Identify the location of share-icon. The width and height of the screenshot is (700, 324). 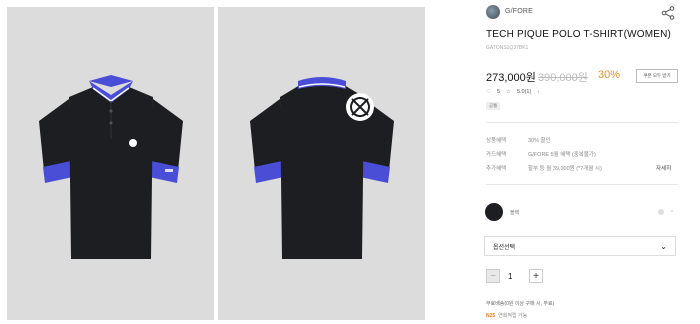
(668, 13).